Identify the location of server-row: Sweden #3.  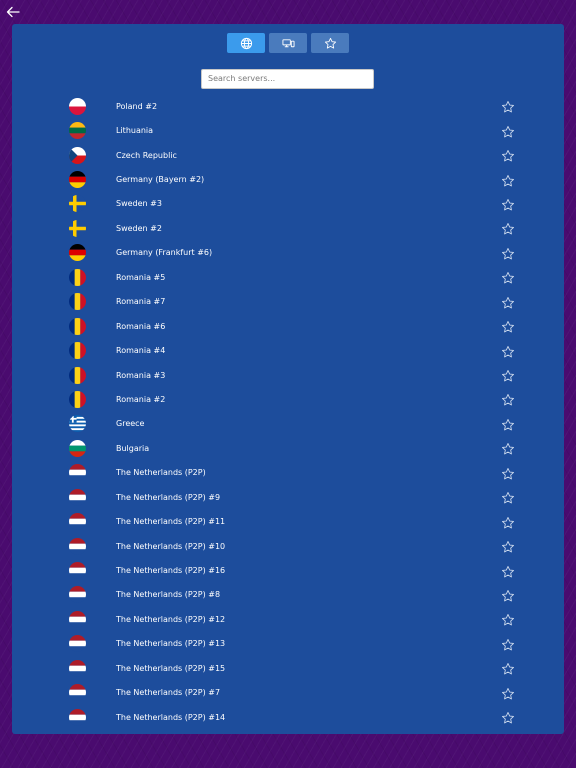
(288, 204).